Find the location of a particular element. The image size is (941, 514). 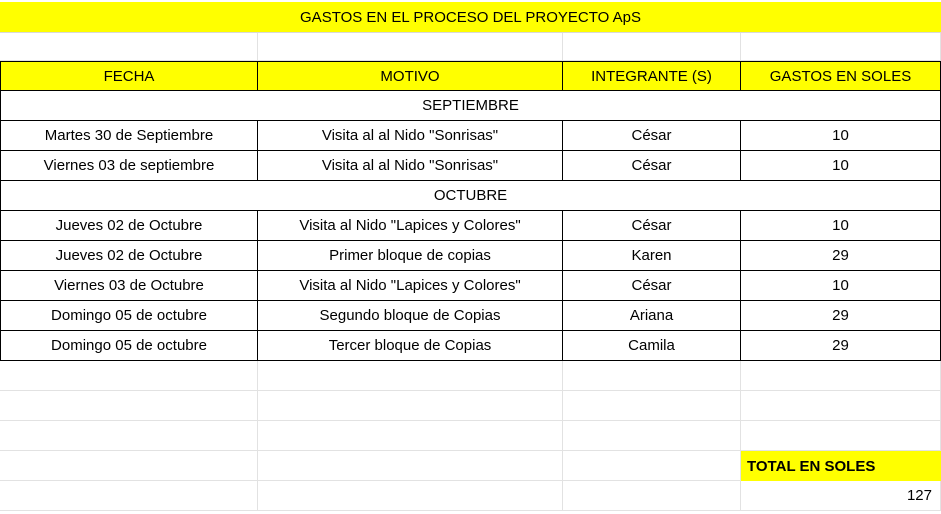

sheet-title: GASTOS EN EL PROCESO DEL PROYECTO ApS is located at coordinates (470, 17).